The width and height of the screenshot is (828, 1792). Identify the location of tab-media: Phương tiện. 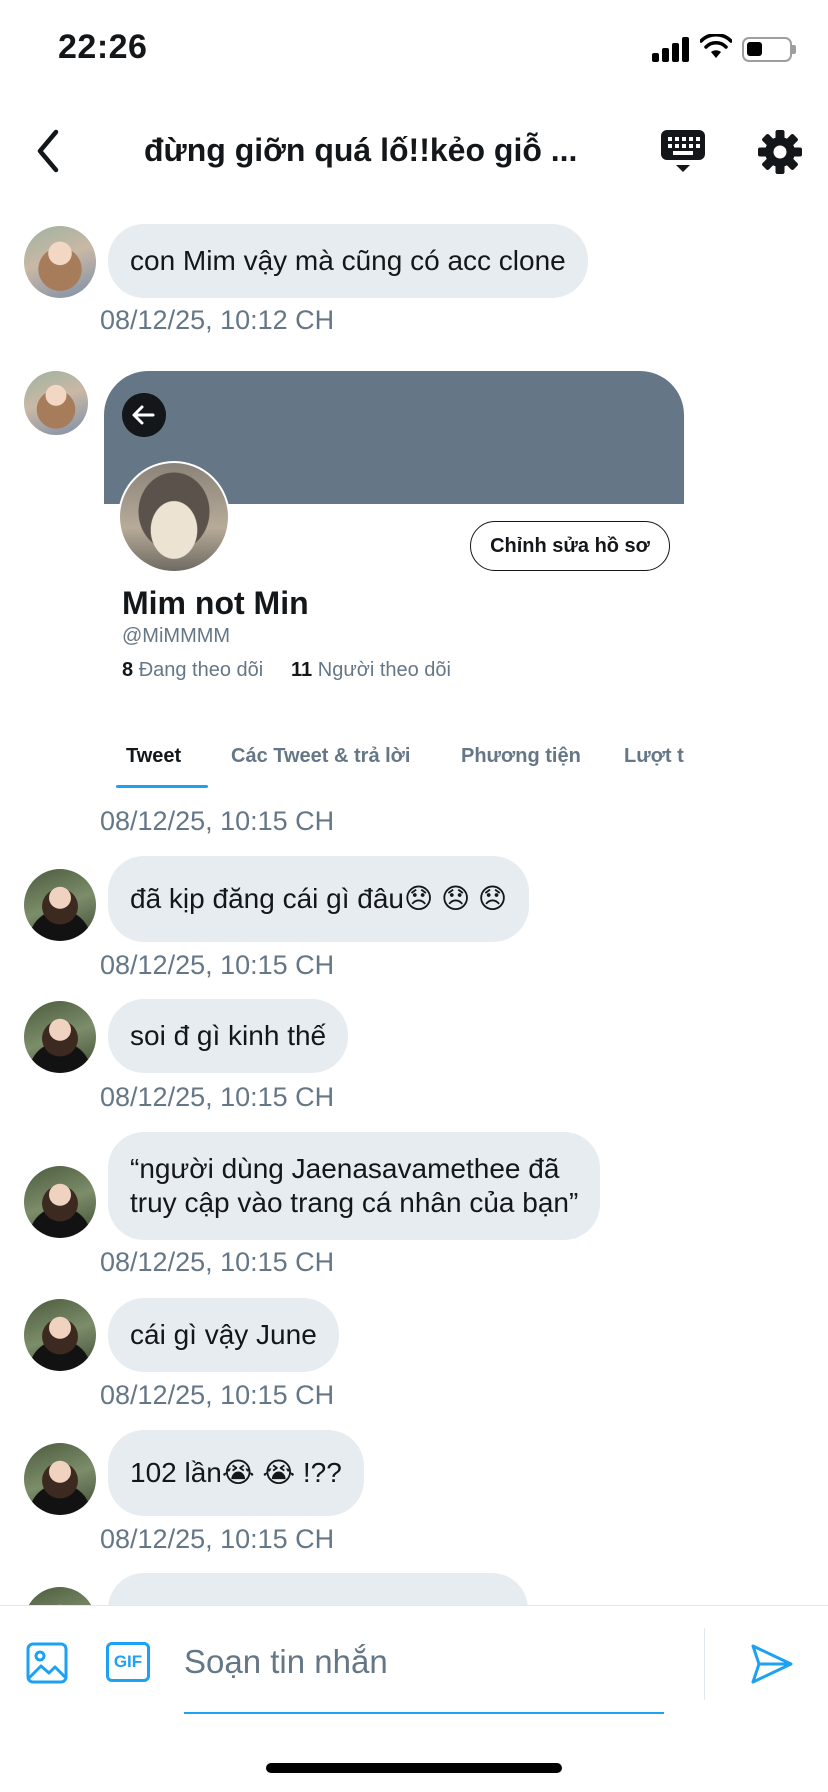
(521, 764).